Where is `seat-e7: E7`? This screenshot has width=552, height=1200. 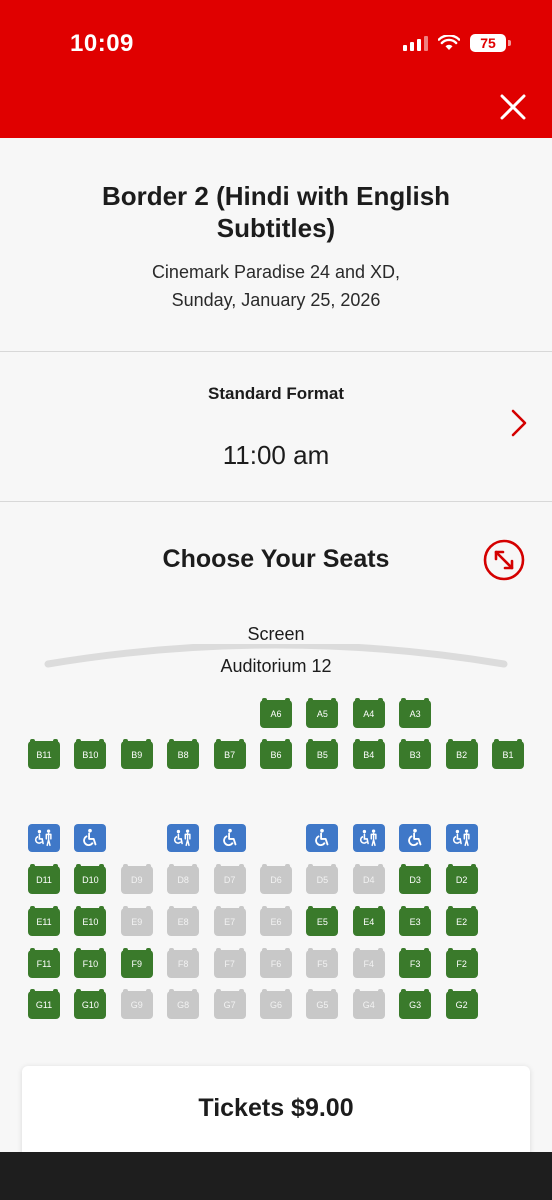 seat-e7: E7 is located at coordinates (229, 921).